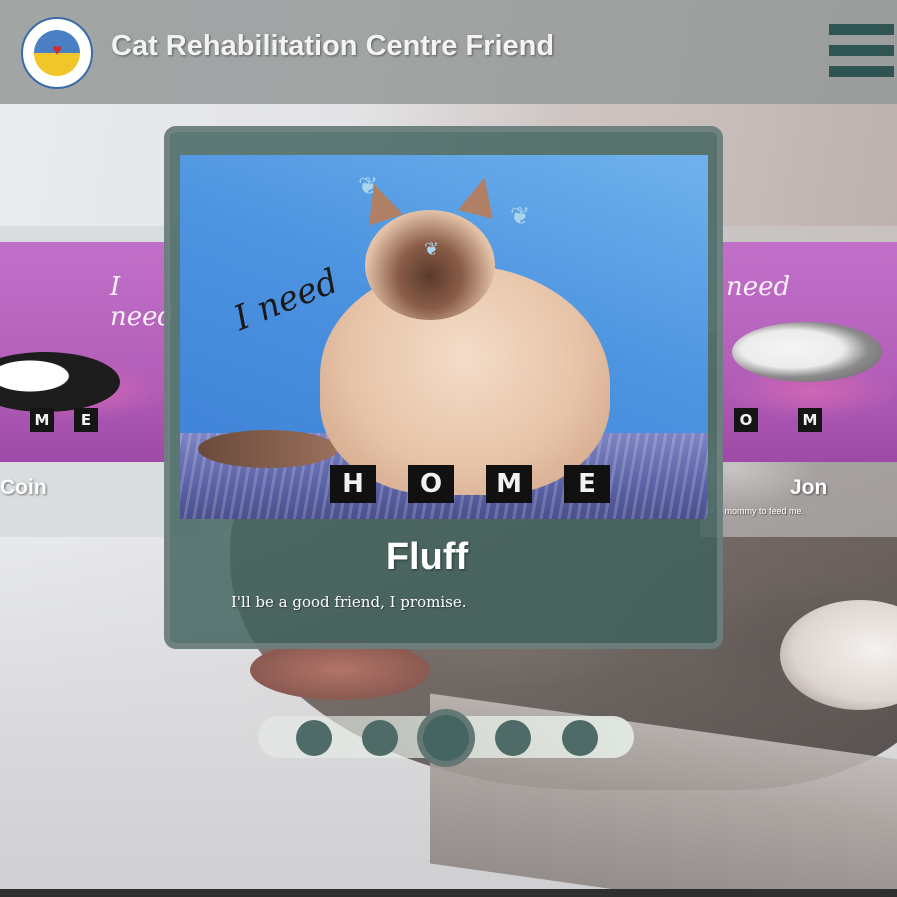  Describe the element at coordinates (340, 670) in the screenshot. I see `background-cat-paw-pad` at that location.